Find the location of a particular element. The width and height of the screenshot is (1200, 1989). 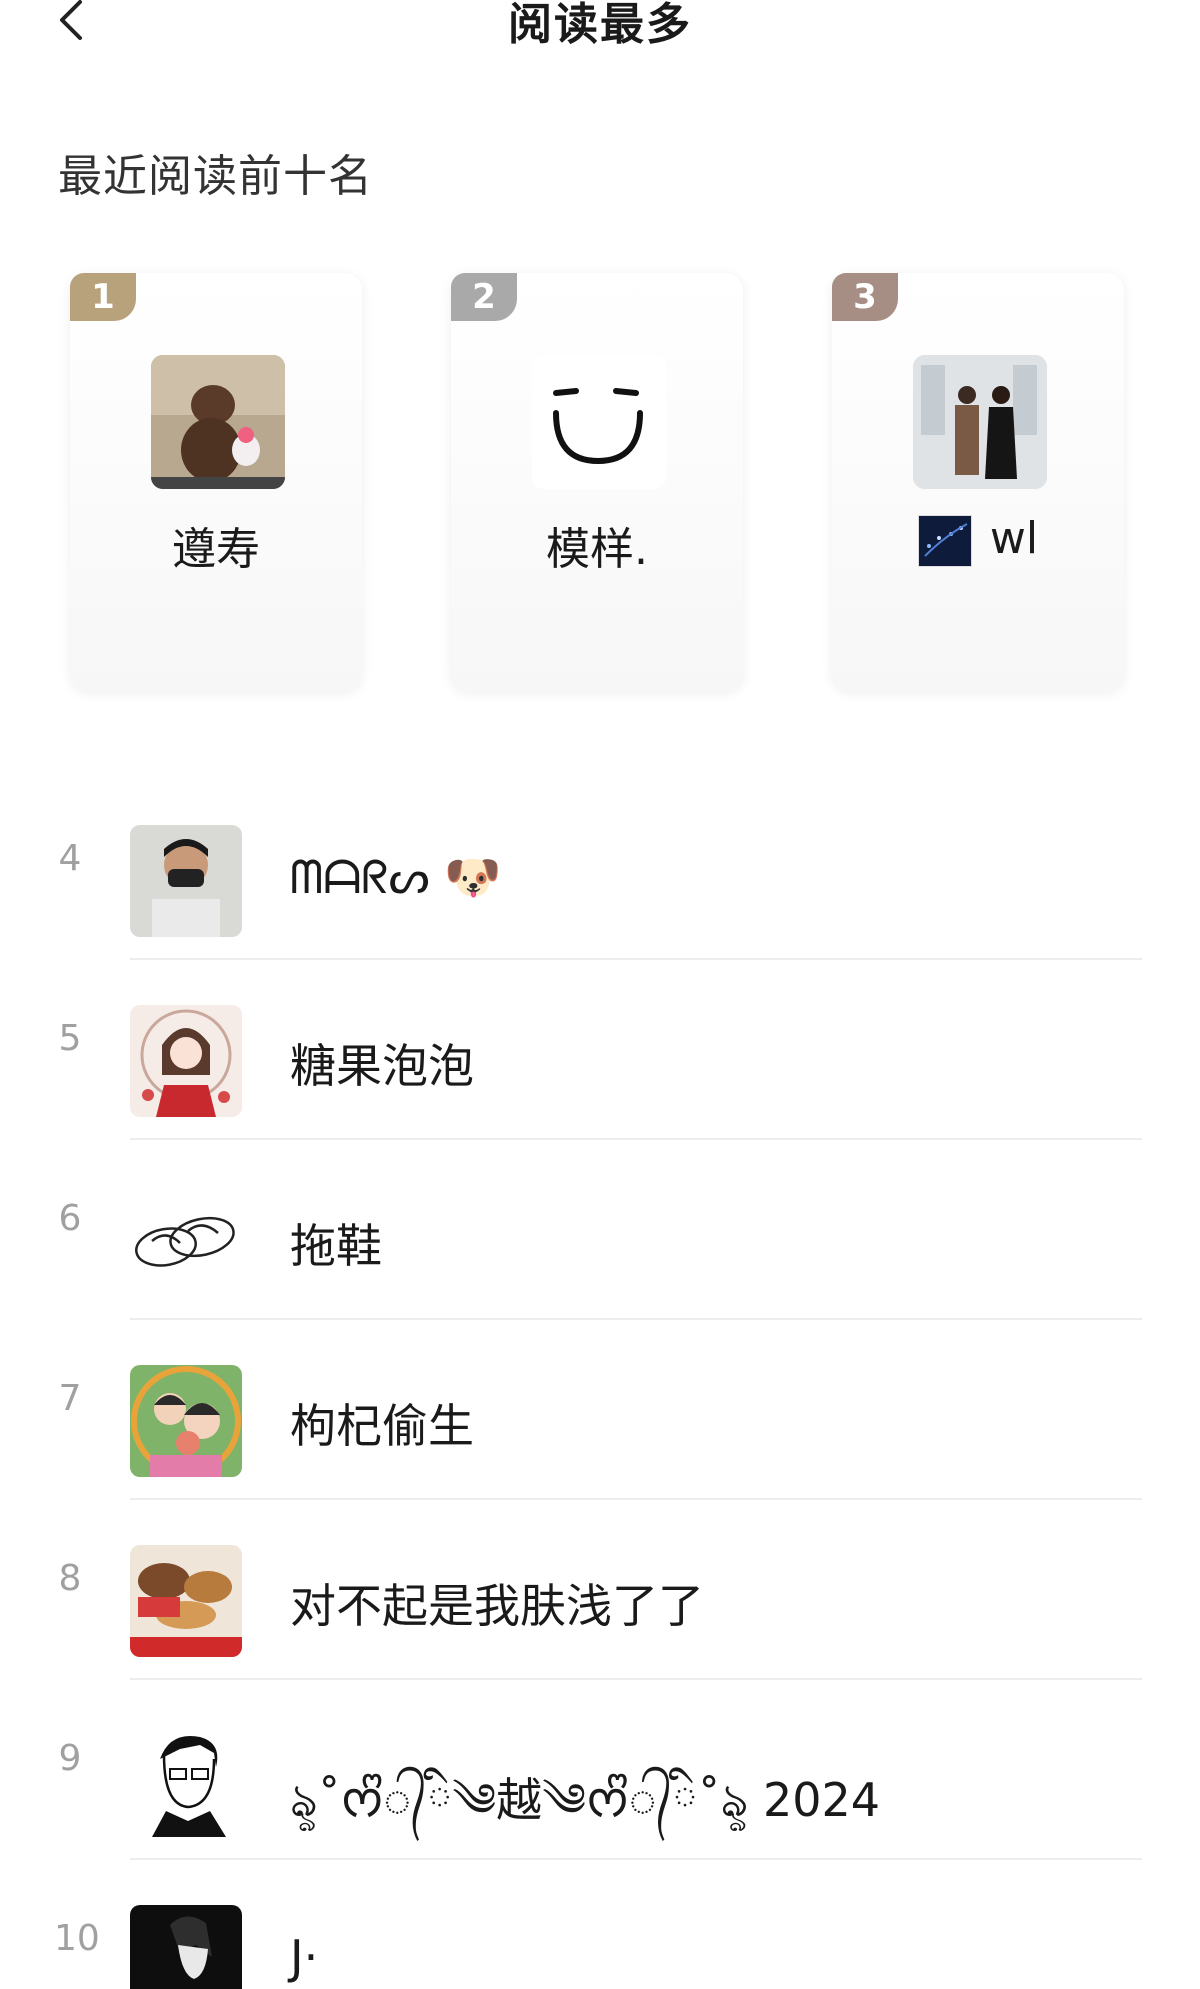

user-name: 糖果泡泡 is located at coordinates (382, 1066).